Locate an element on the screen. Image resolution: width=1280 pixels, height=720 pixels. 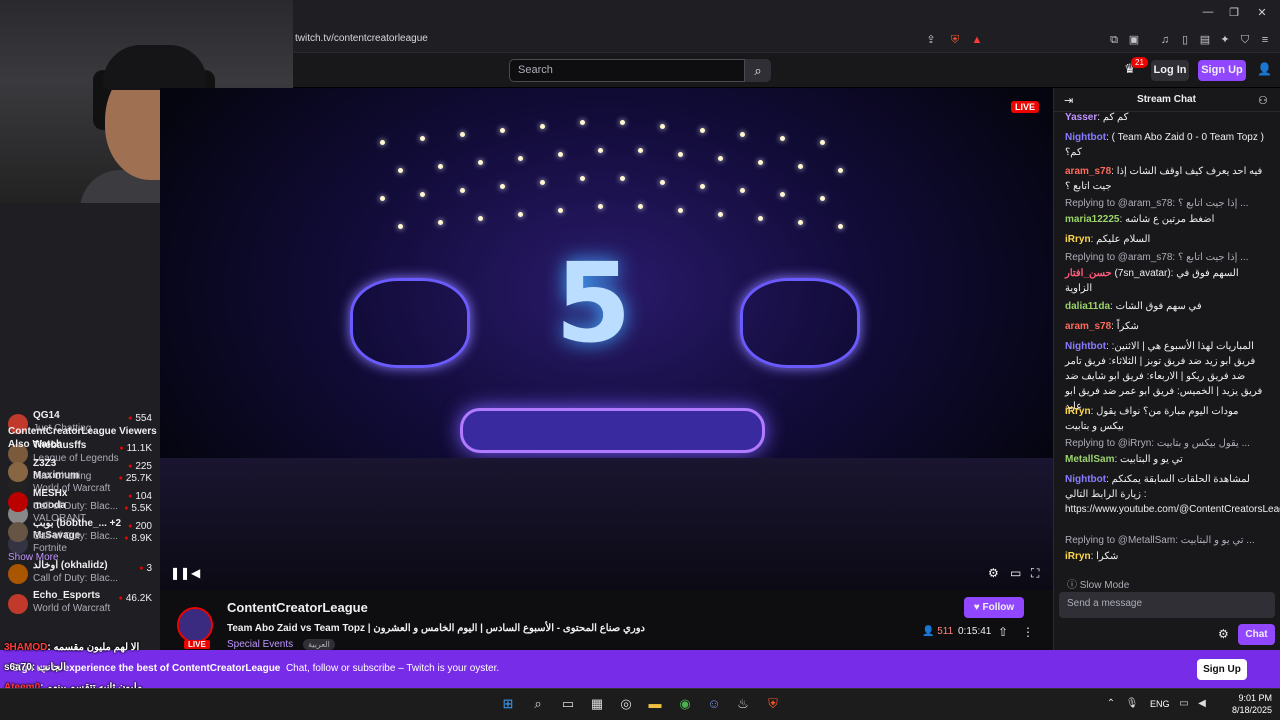
search-taskbar-icon: ⌕ is located at coordinates (538, 704).